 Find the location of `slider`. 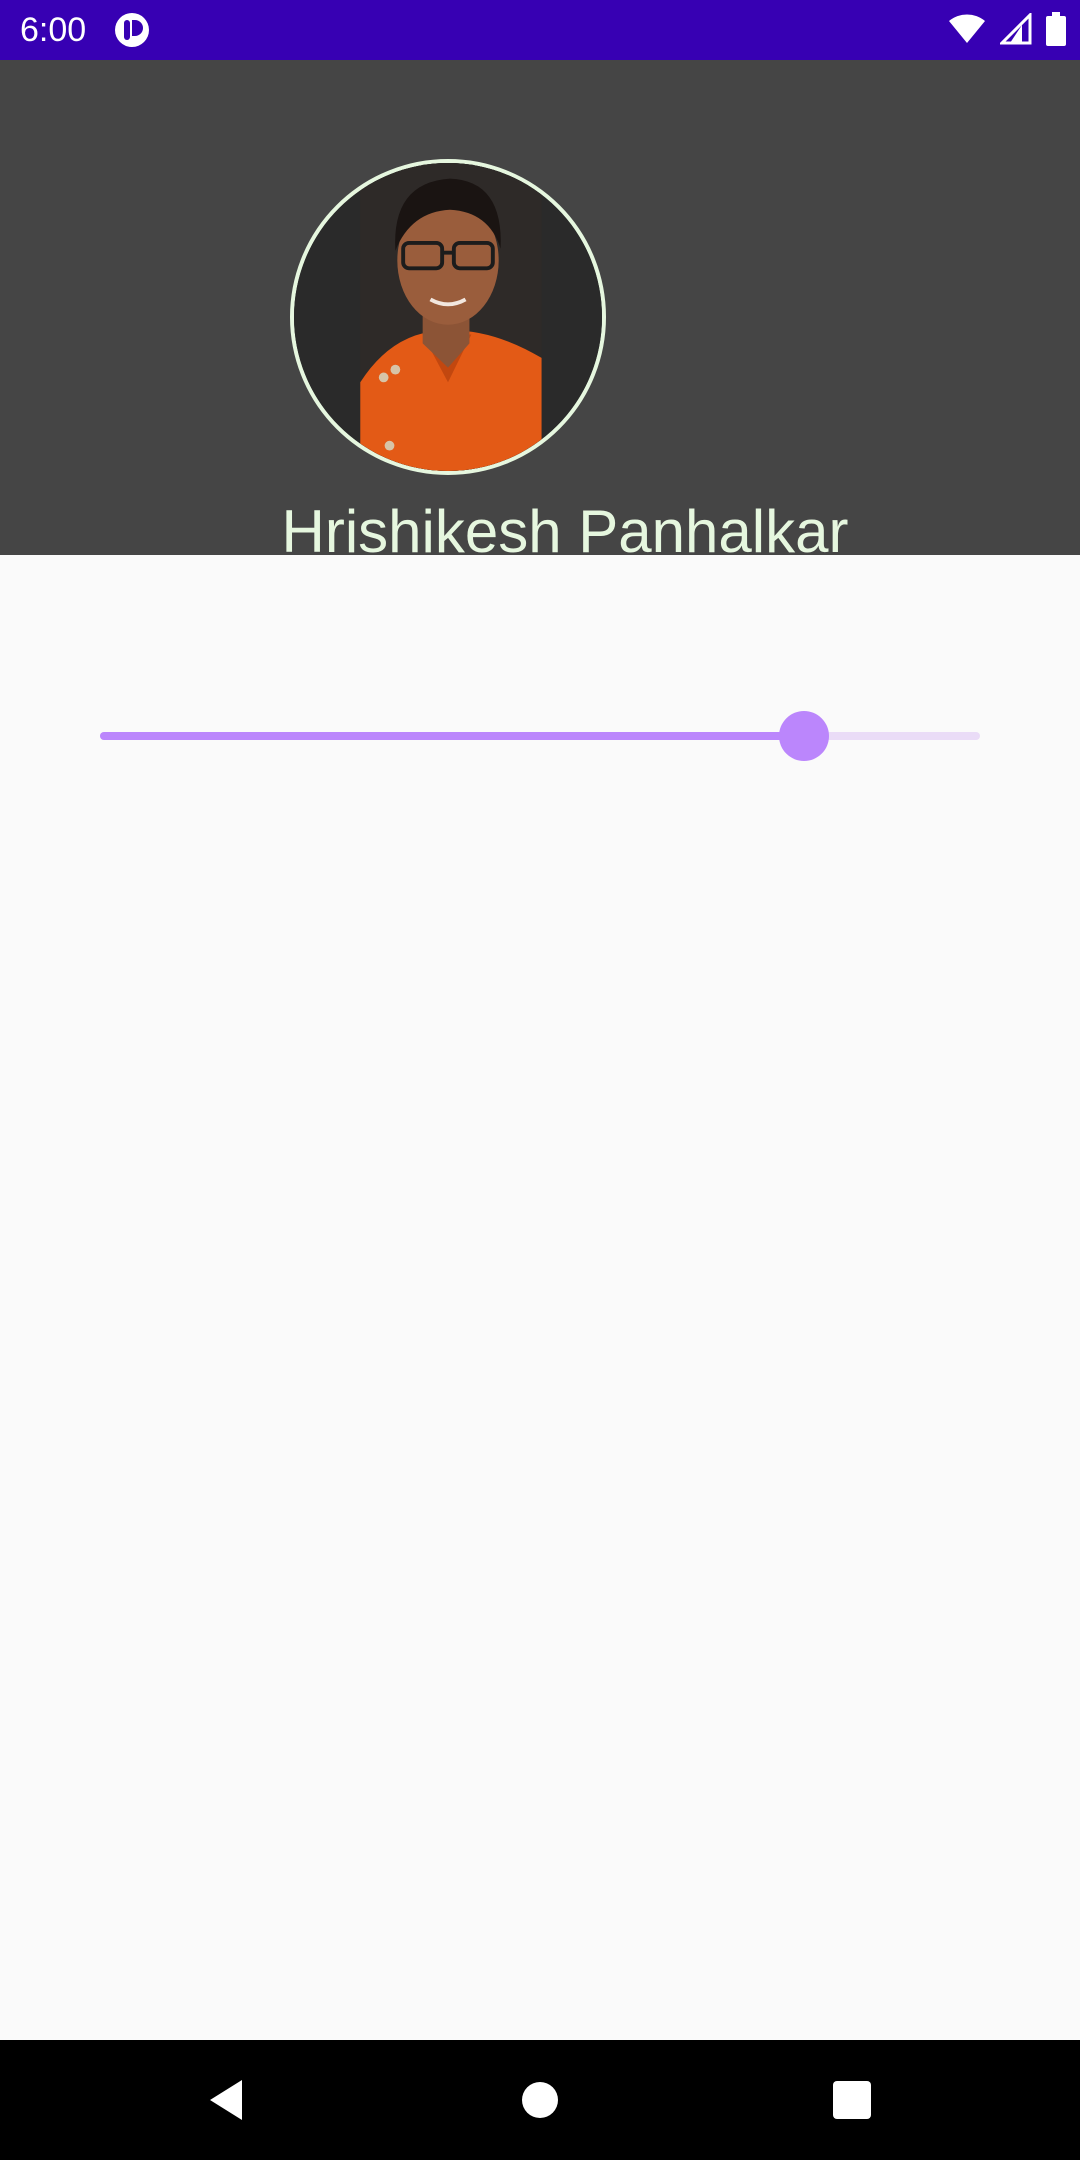

slider is located at coordinates (540, 736).